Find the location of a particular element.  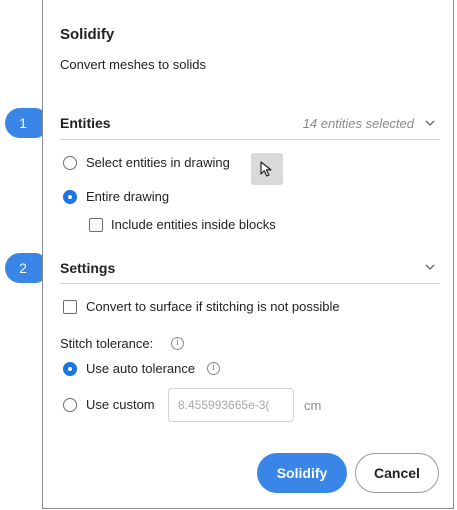

entities-section-header: Entities is located at coordinates (85, 123).